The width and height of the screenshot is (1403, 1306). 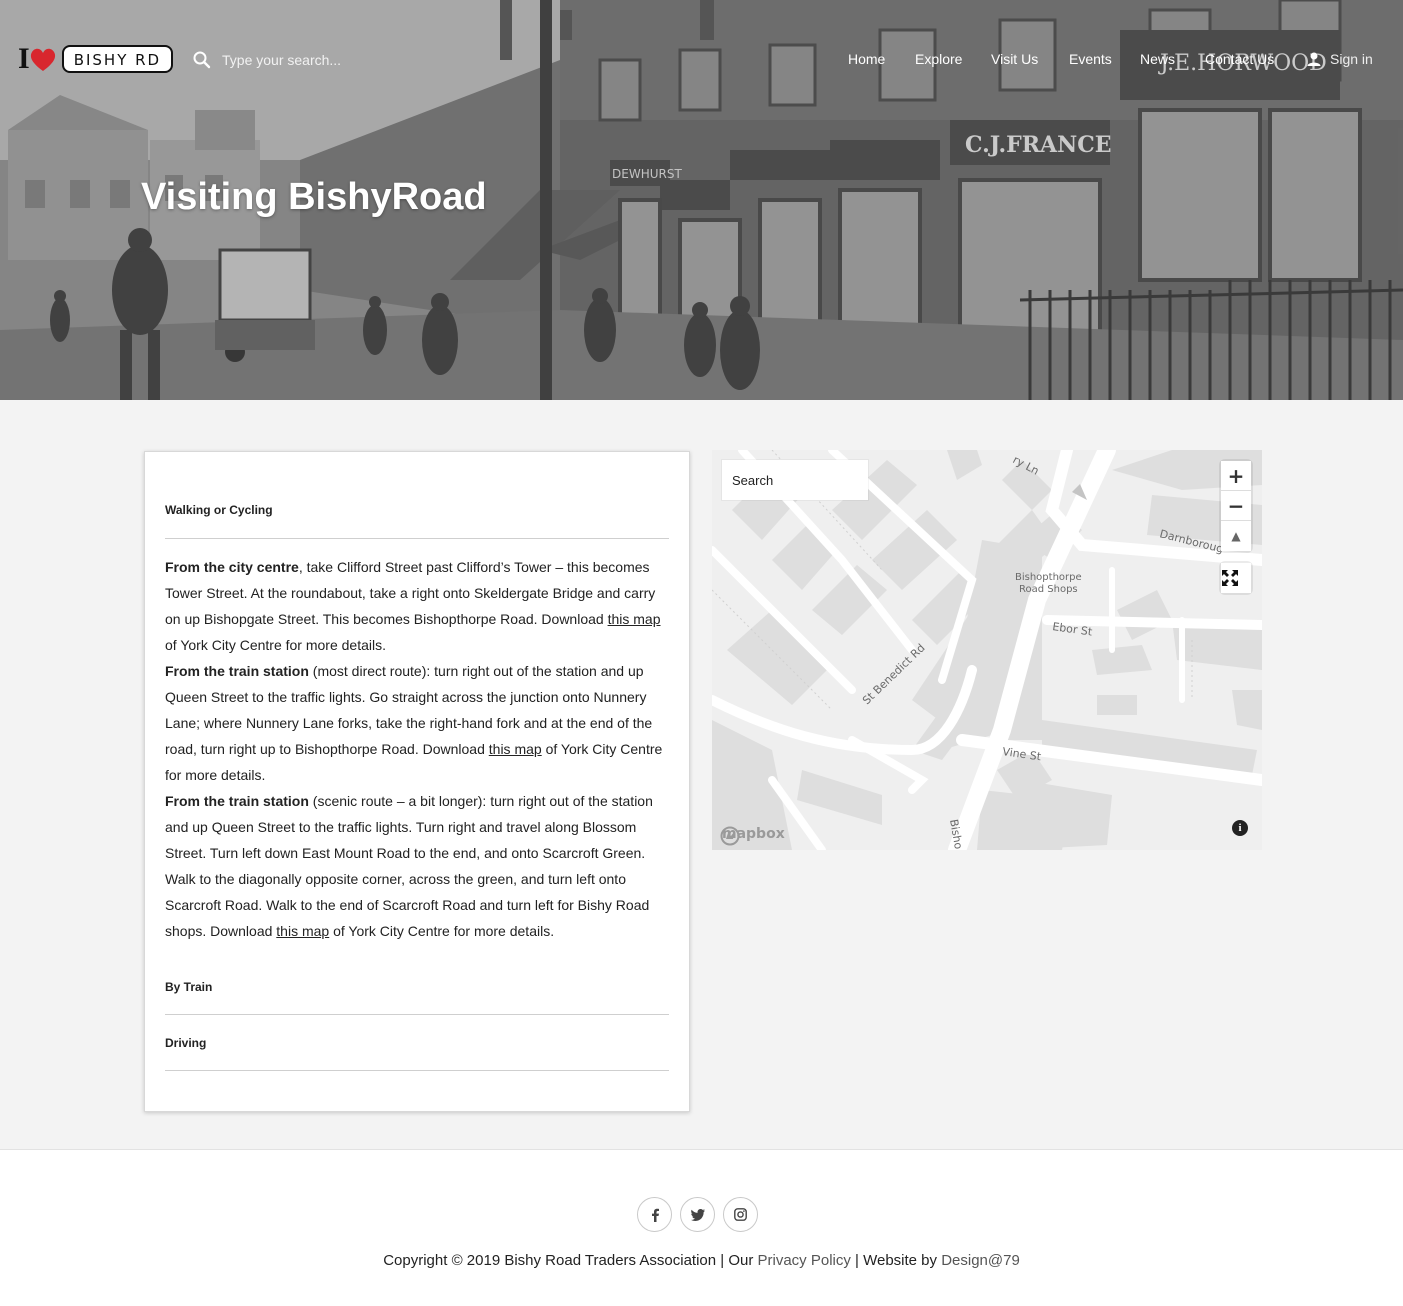 I want to click on accordion-header-walking: Walking or Cycling, so click(x=219, y=510).